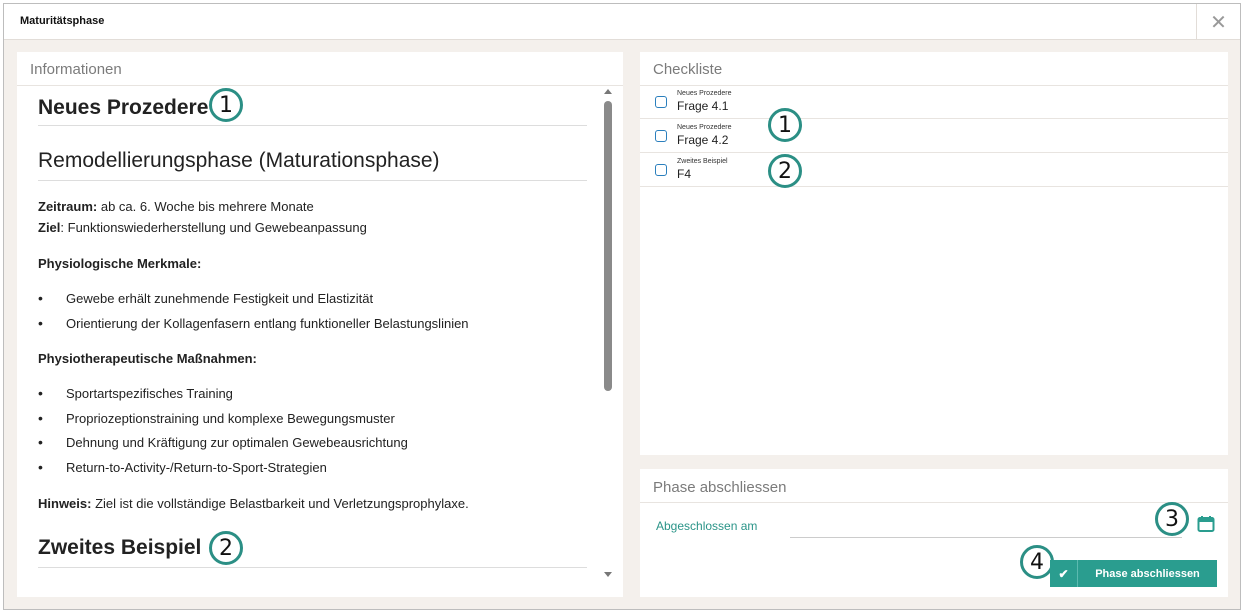 The height and width of the screenshot is (613, 1244). I want to click on info-panel-header: Informationen, so click(320, 69).